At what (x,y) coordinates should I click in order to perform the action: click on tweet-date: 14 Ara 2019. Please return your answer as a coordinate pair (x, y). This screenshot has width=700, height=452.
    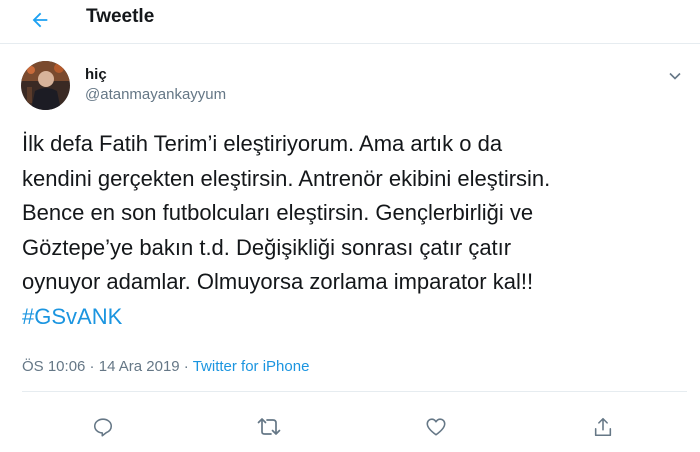
    Looking at the image, I should click on (139, 366).